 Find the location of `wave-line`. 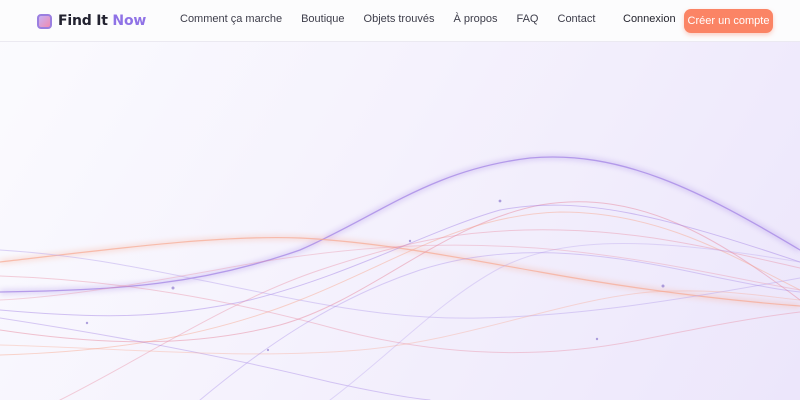

wave-line is located at coordinates (400, 272).